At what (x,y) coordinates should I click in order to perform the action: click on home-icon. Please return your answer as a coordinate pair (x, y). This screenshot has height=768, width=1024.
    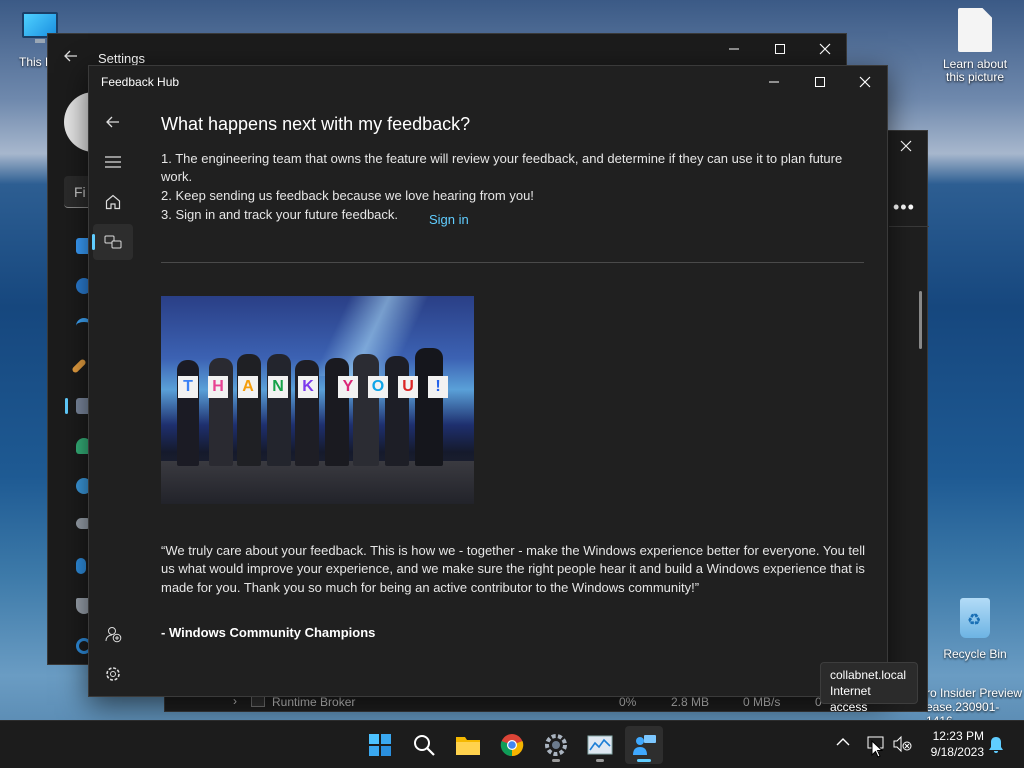
    Looking at the image, I should click on (113, 202).